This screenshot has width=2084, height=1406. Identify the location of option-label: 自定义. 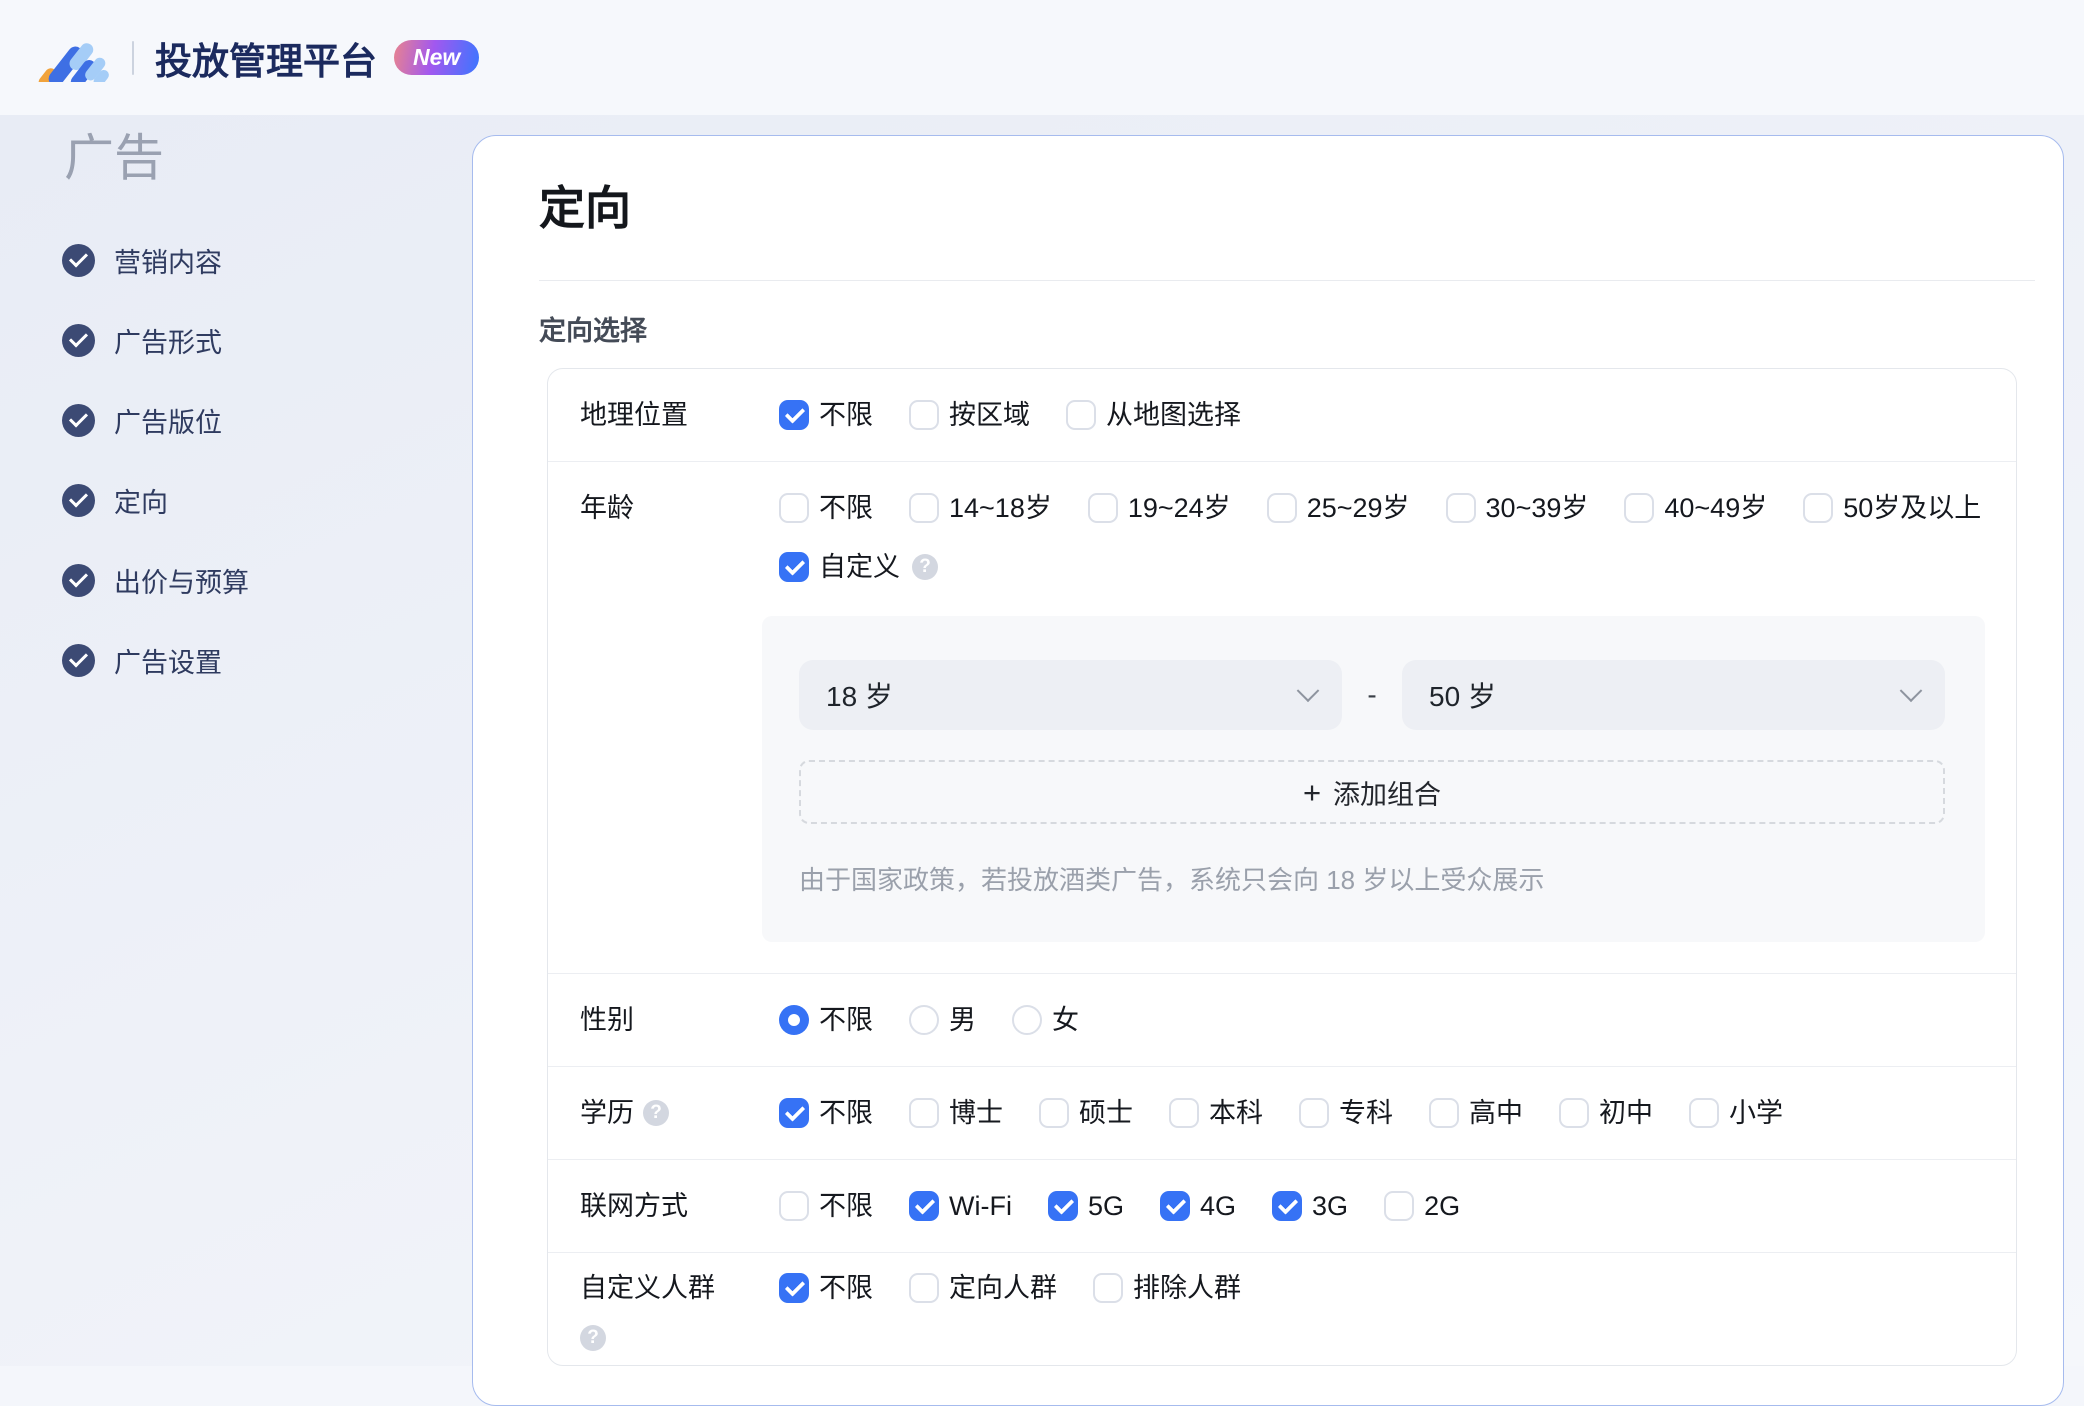
(859, 567).